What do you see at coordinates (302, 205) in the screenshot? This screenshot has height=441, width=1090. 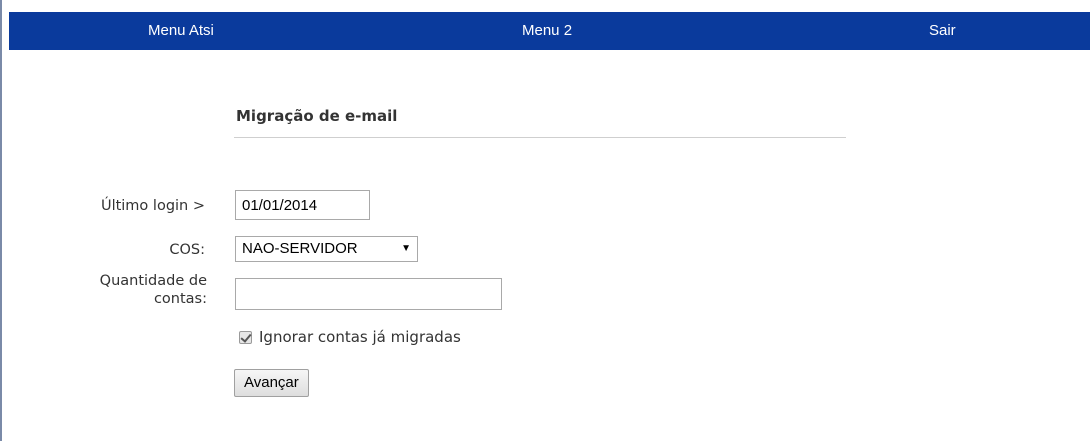 I see `last-login-input` at bounding box center [302, 205].